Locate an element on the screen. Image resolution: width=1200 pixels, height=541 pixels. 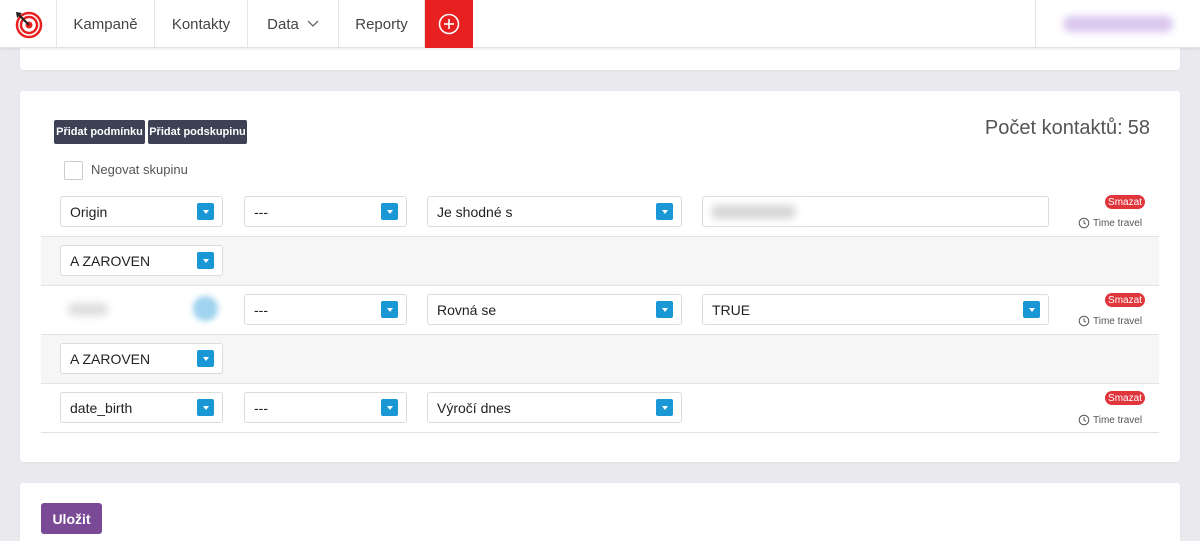
nav-item-label: Reporty is located at coordinates (381, 24).